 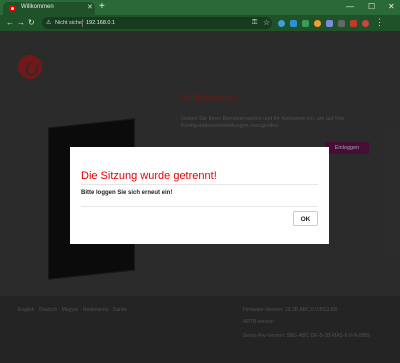 I want to click on security-label: Nicht sicher, so click(x=69, y=23).